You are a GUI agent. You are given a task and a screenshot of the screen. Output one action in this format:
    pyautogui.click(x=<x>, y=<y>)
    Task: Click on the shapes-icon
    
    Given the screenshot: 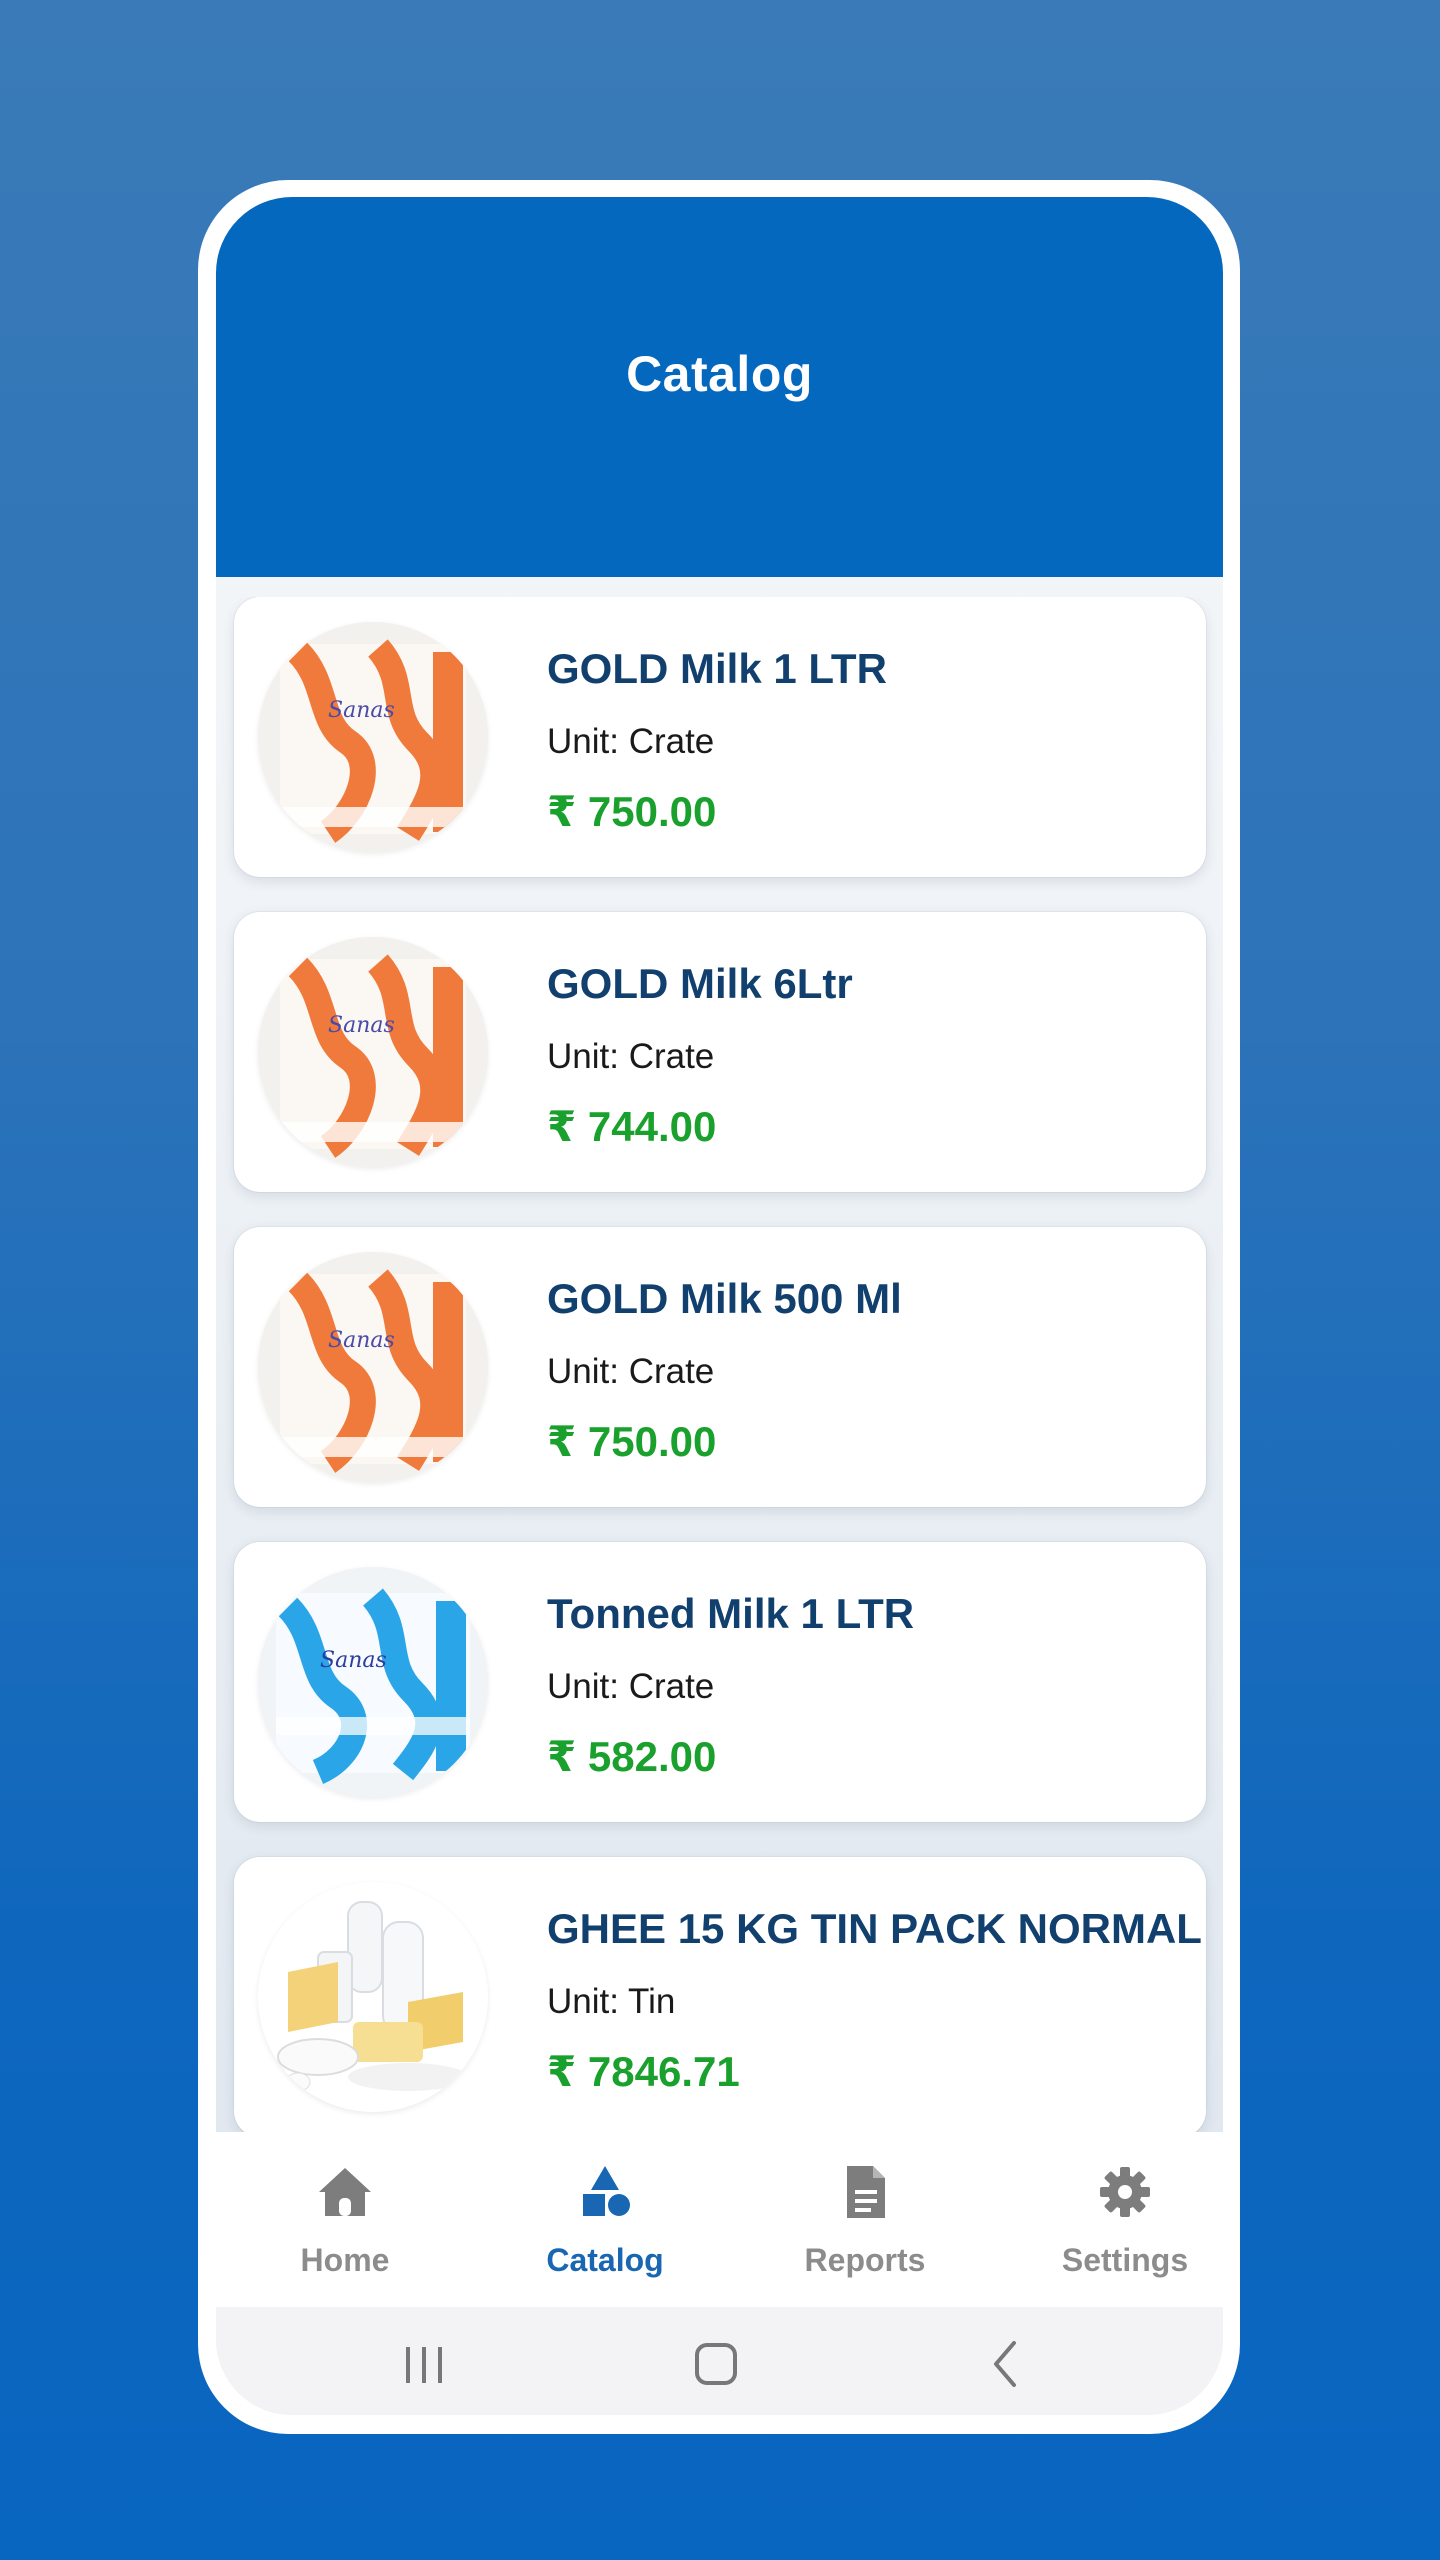 What is the action you would take?
    pyautogui.click(x=606, y=2191)
    